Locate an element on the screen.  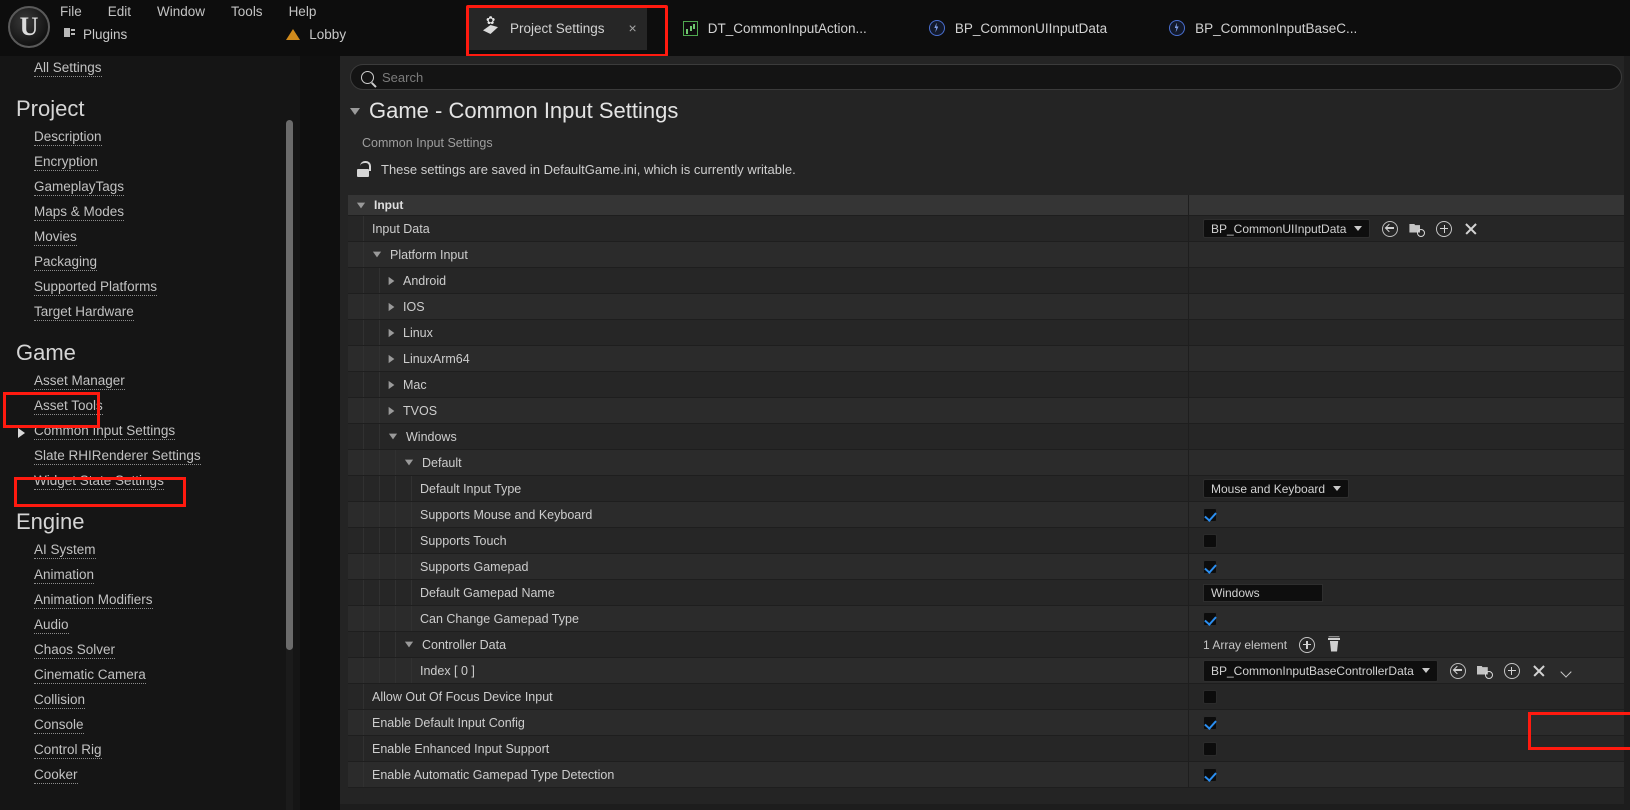
toolbar-plugins-button: Plugins is located at coordinates (93, 34).